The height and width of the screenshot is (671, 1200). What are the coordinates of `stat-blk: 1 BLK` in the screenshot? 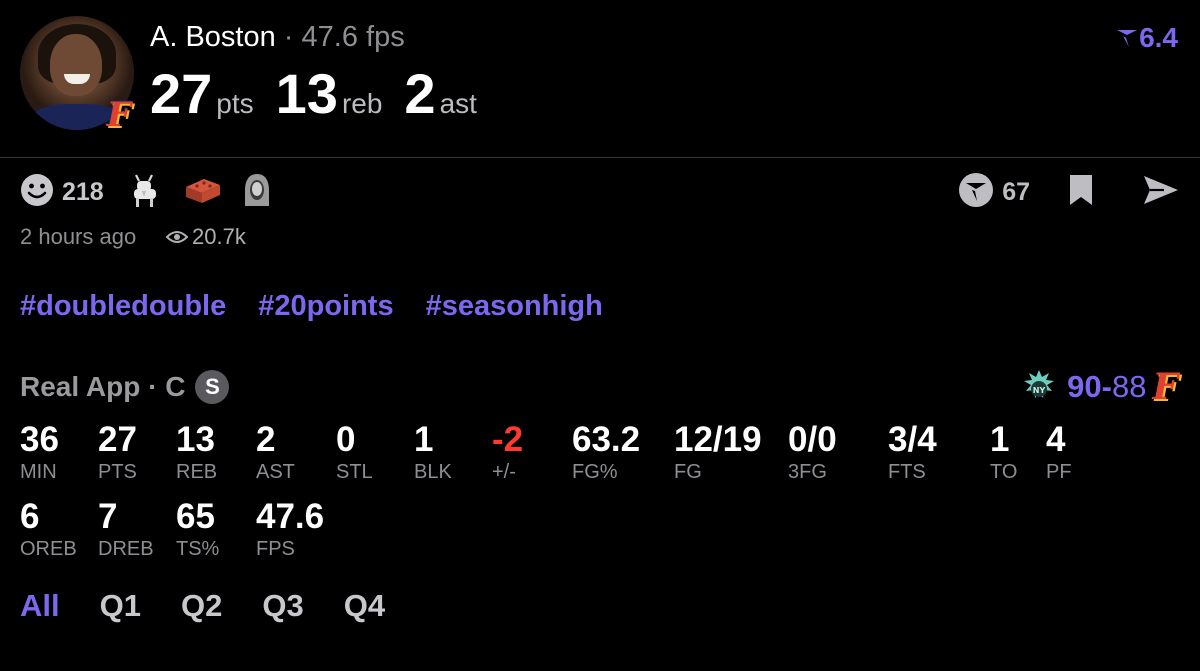 It's located at (433, 452).